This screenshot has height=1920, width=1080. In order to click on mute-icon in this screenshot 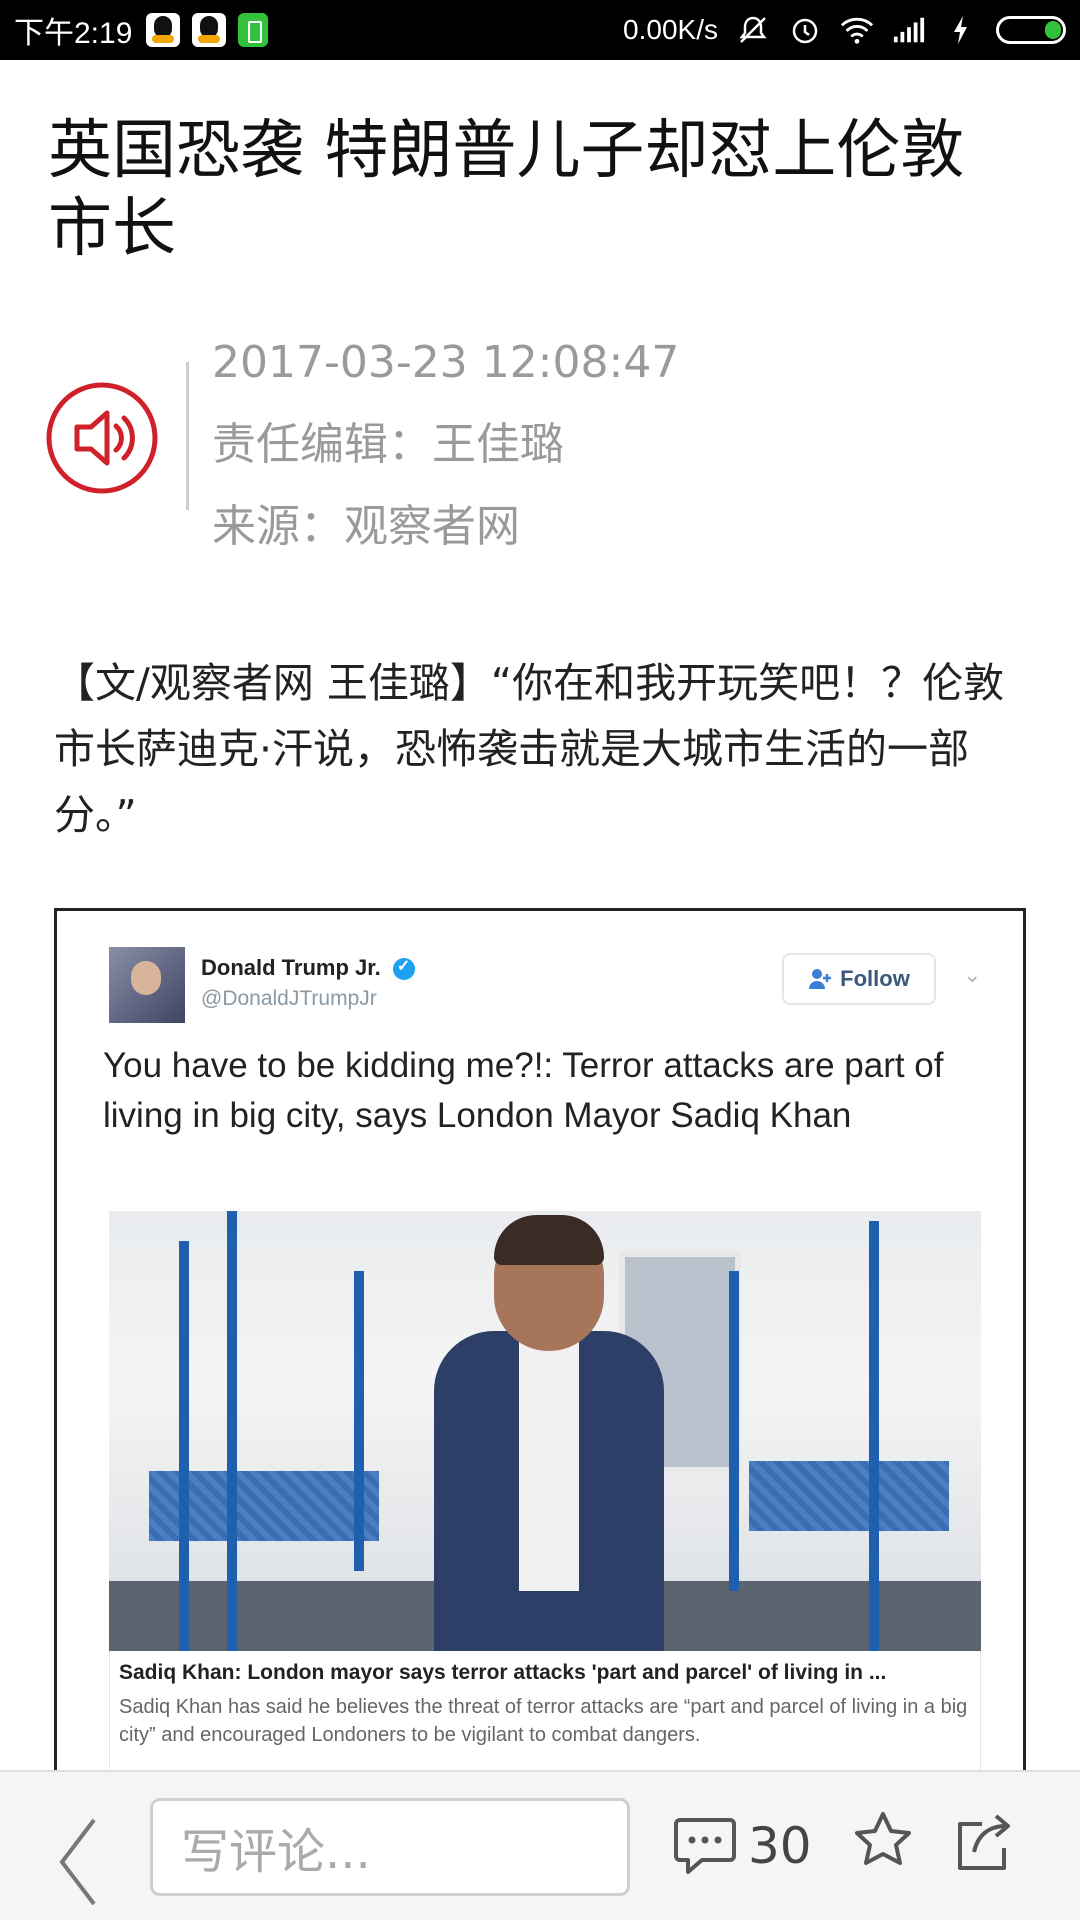, I will do `click(753, 30)`.